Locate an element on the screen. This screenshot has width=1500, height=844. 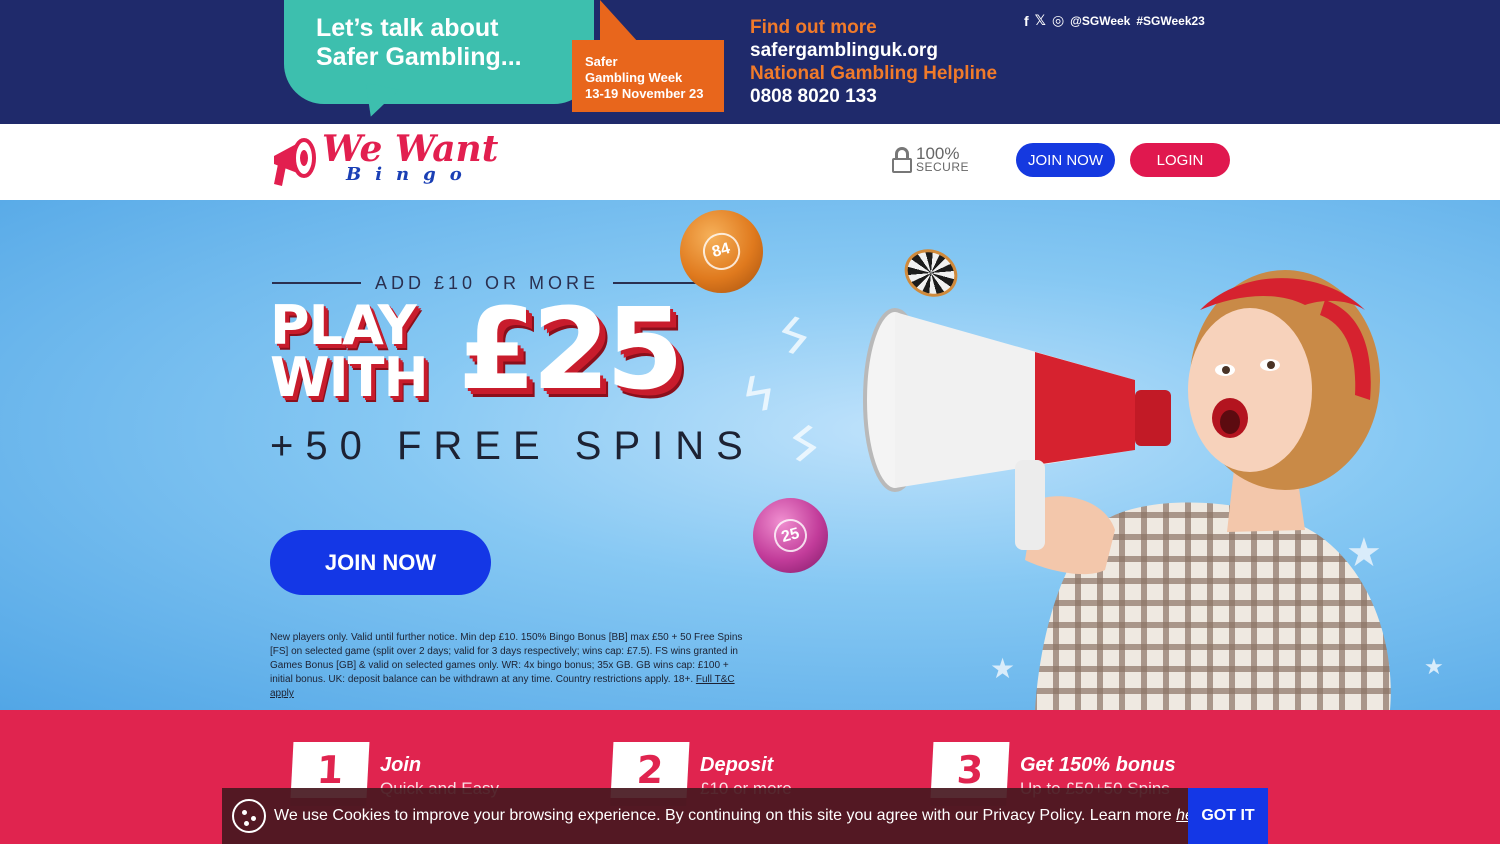
site-logo: We Want Bingo is located at coordinates (385, 161).